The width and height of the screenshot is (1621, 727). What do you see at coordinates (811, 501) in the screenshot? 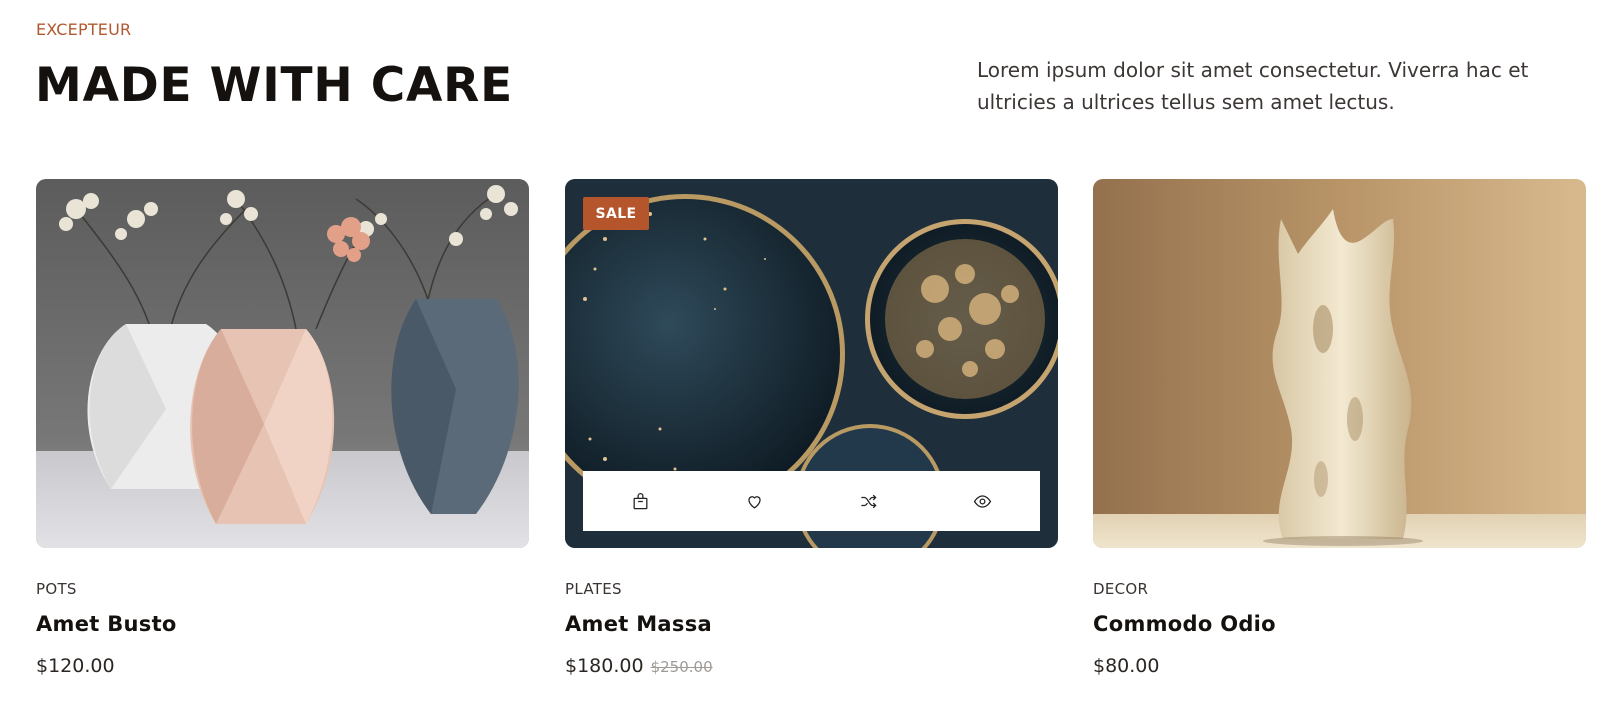
I see `product-actions` at bounding box center [811, 501].